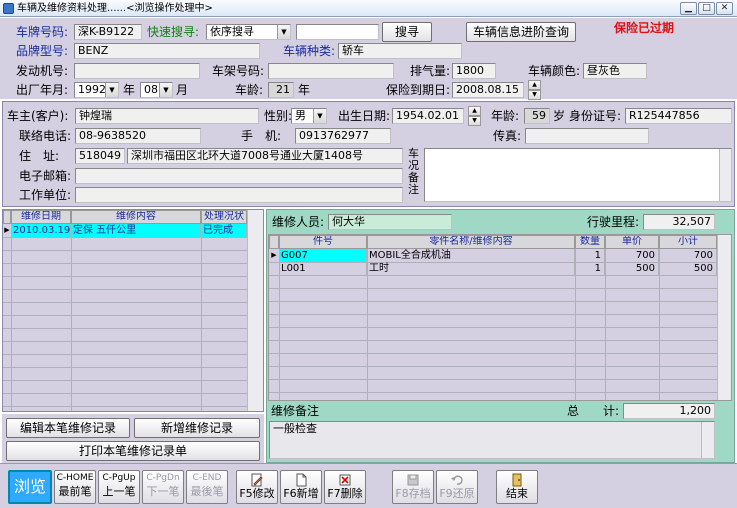  I want to click on notes-textarea, so click(578, 175).